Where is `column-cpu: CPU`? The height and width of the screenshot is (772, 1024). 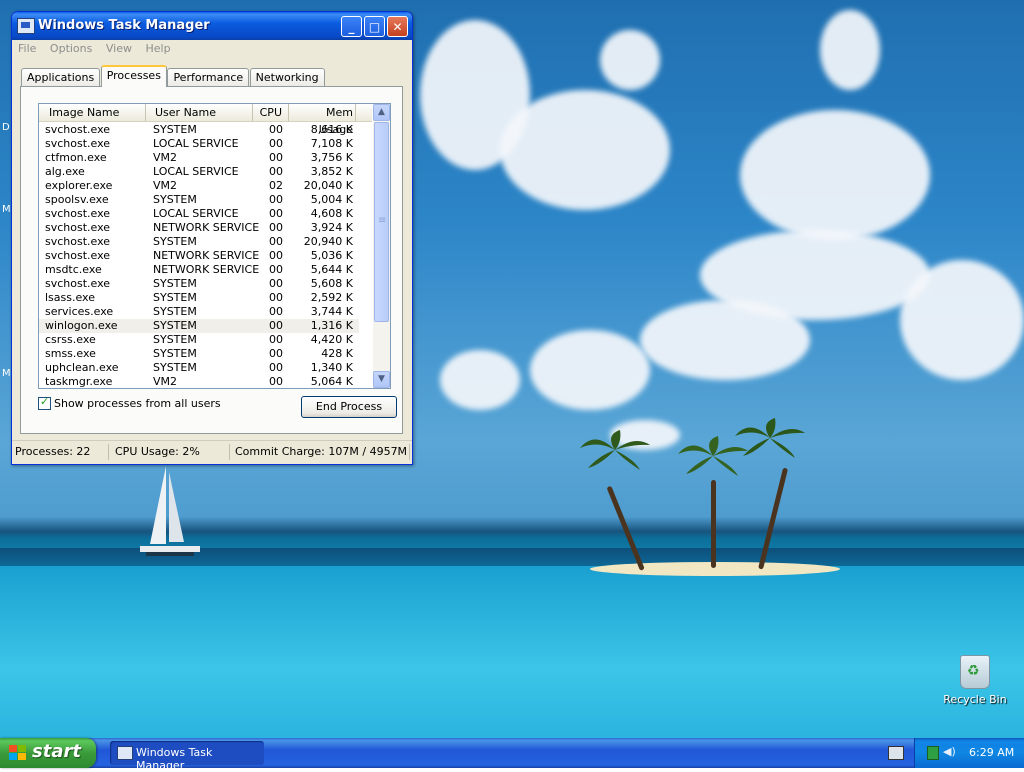 column-cpu: CPU is located at coordinates (271, 112).